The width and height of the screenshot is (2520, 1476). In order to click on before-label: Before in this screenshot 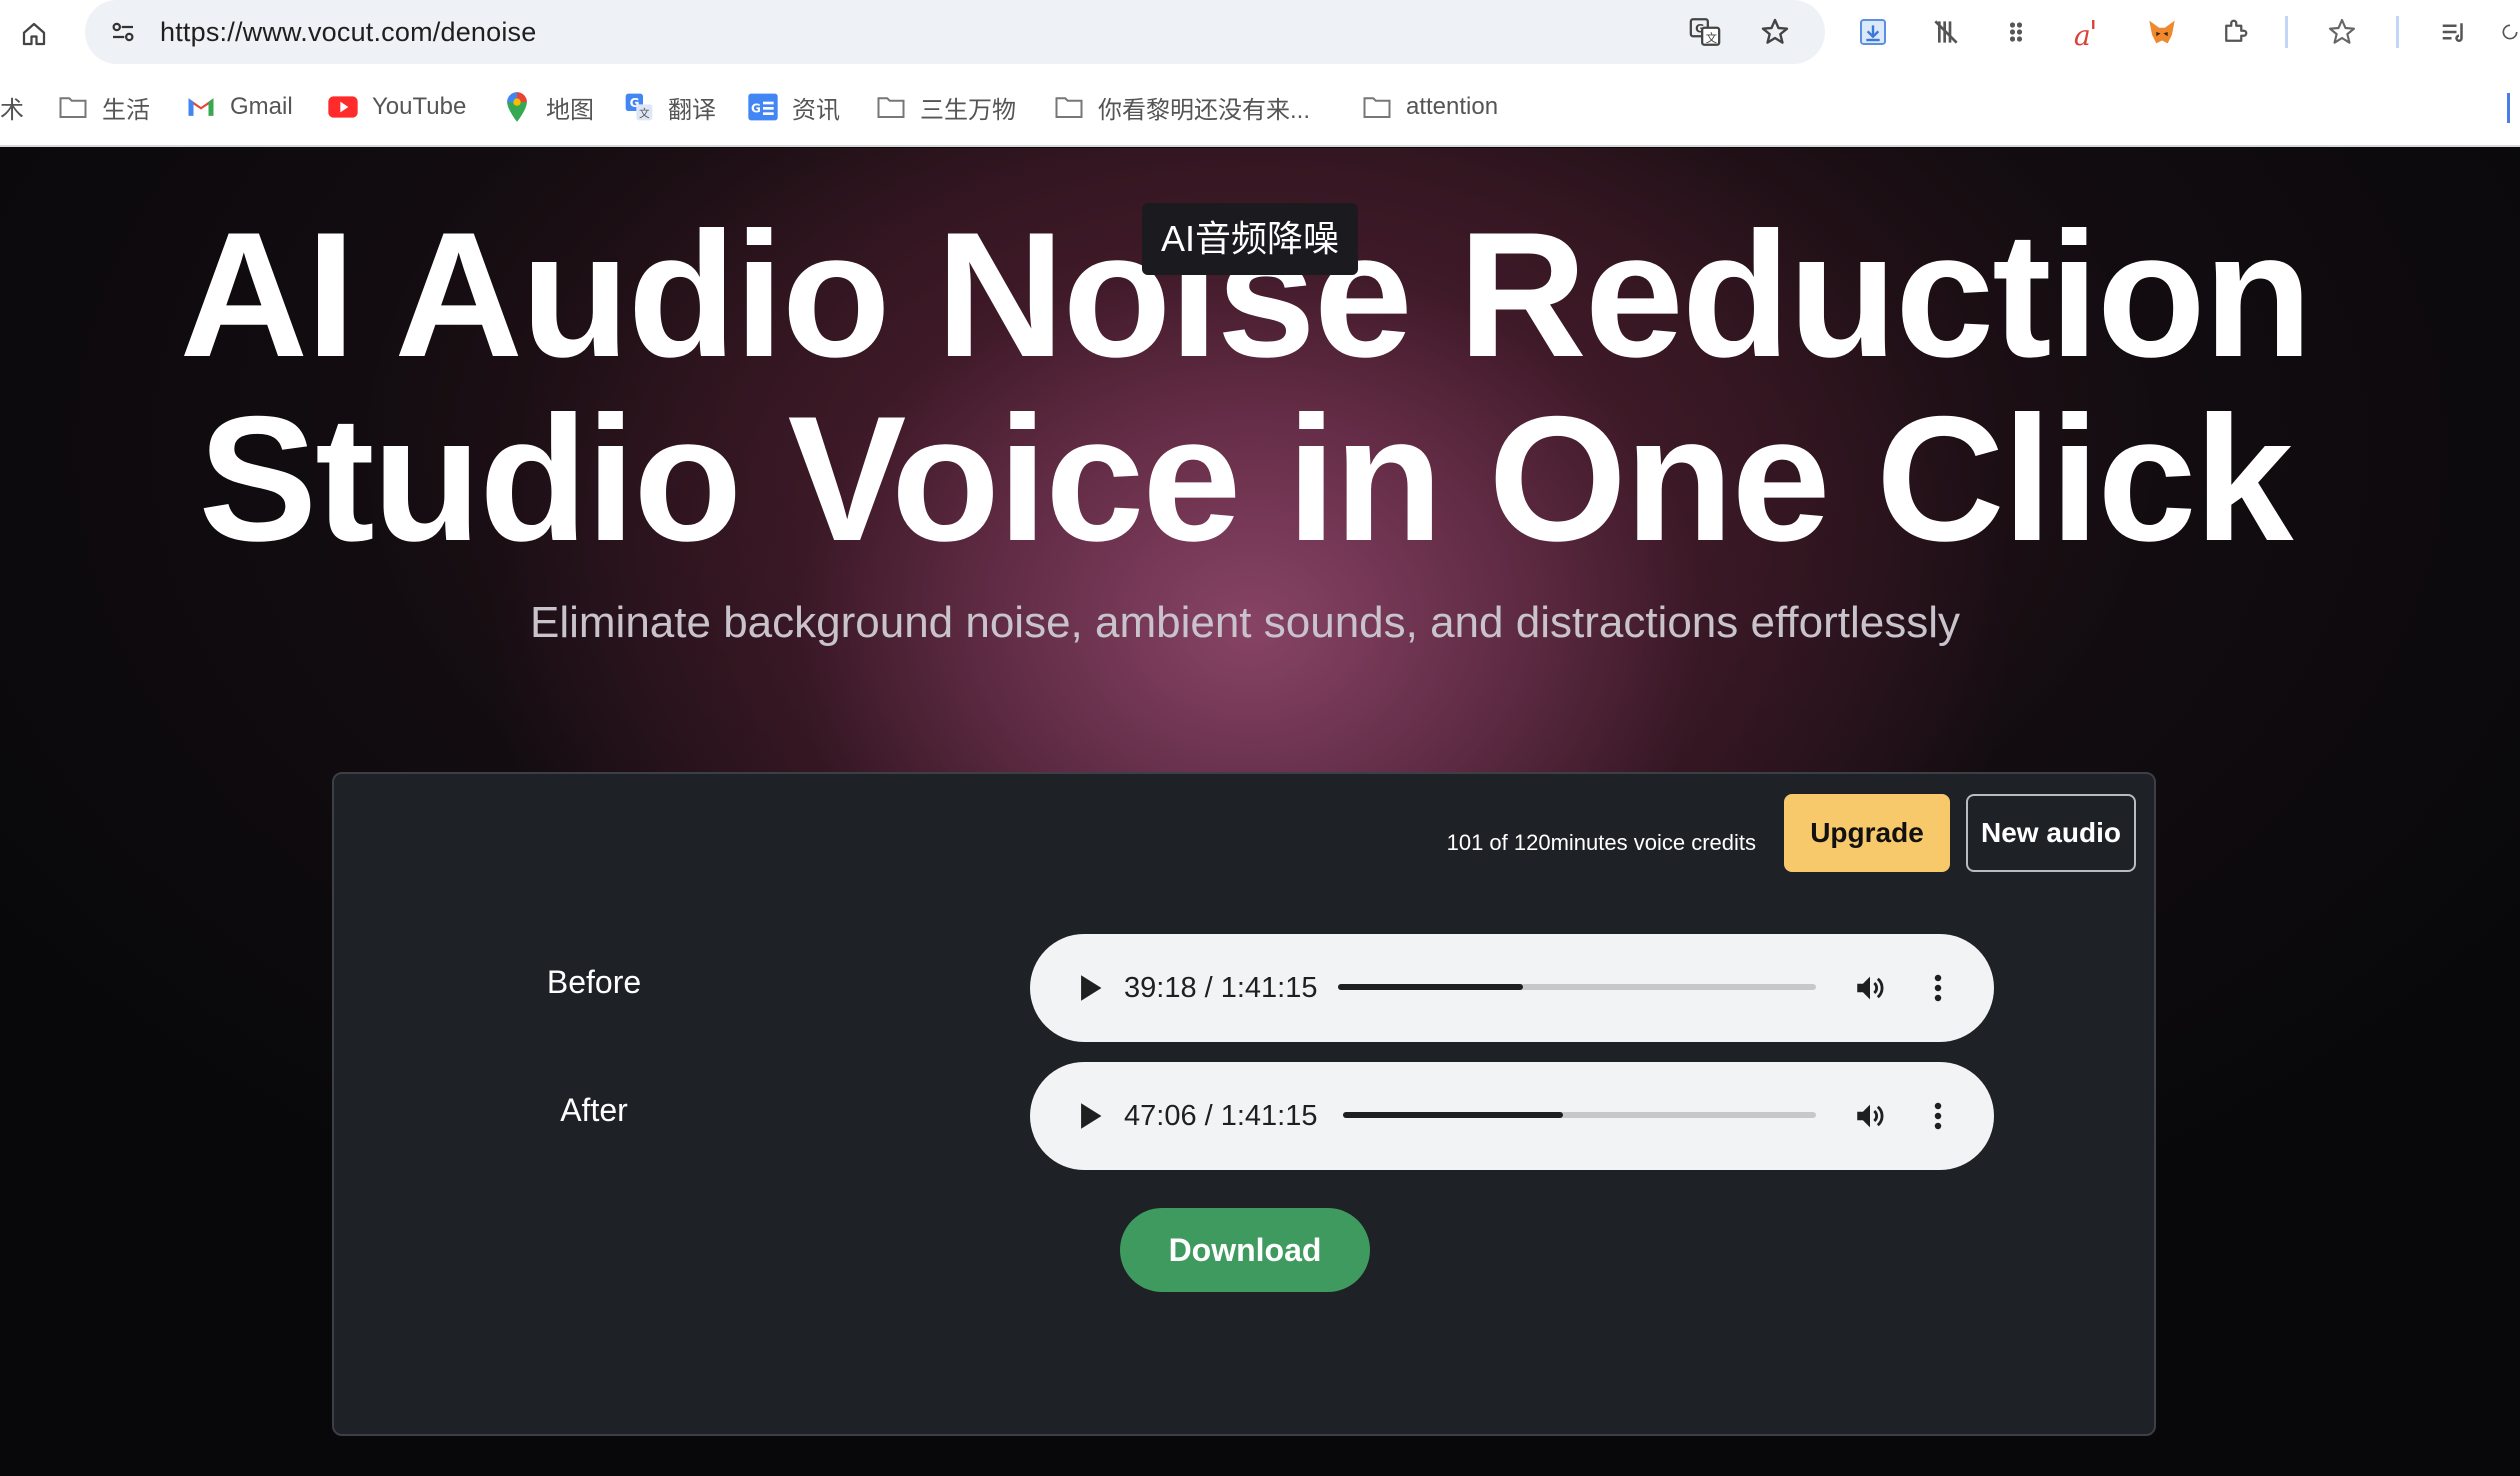, I will do `click(594, 982)`.